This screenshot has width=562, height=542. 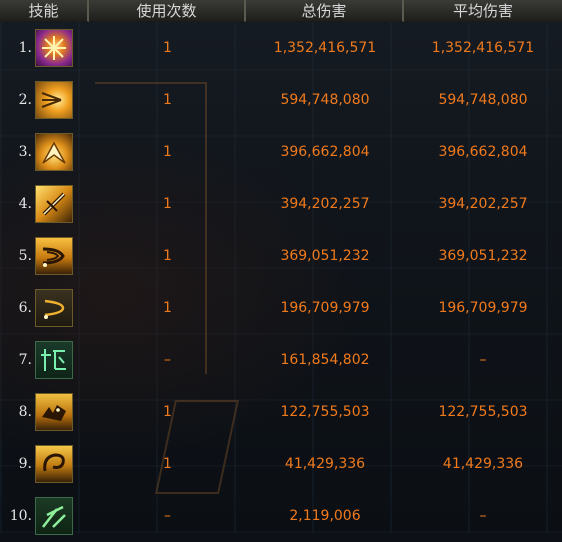 I want to click on rank-label: 8., so click(x=25, y=412).